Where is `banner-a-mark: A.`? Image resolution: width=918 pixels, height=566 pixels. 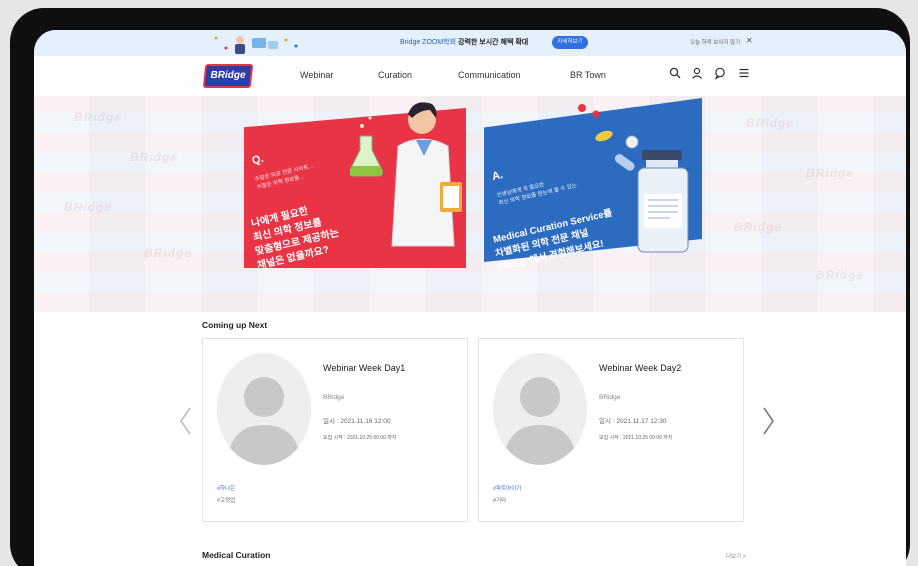
banner-a-mark: A. is located at coordinates (497, 176).